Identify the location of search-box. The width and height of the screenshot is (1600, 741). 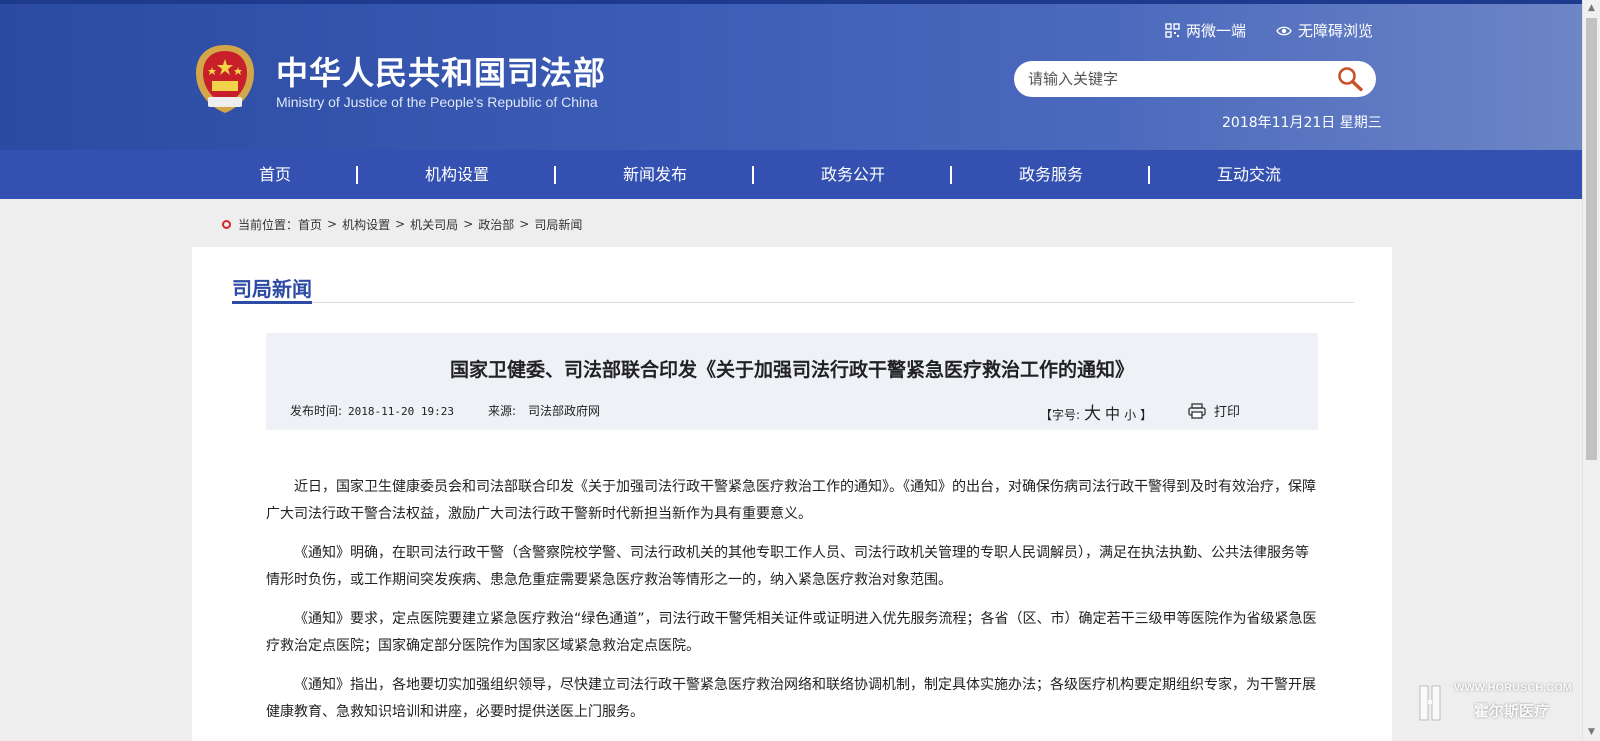
(1195, 79).